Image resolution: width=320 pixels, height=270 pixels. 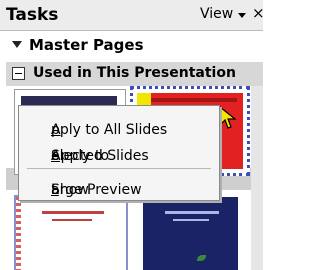 I want to click on master-pages-header: Master Pages, so click(x=131, y=44).